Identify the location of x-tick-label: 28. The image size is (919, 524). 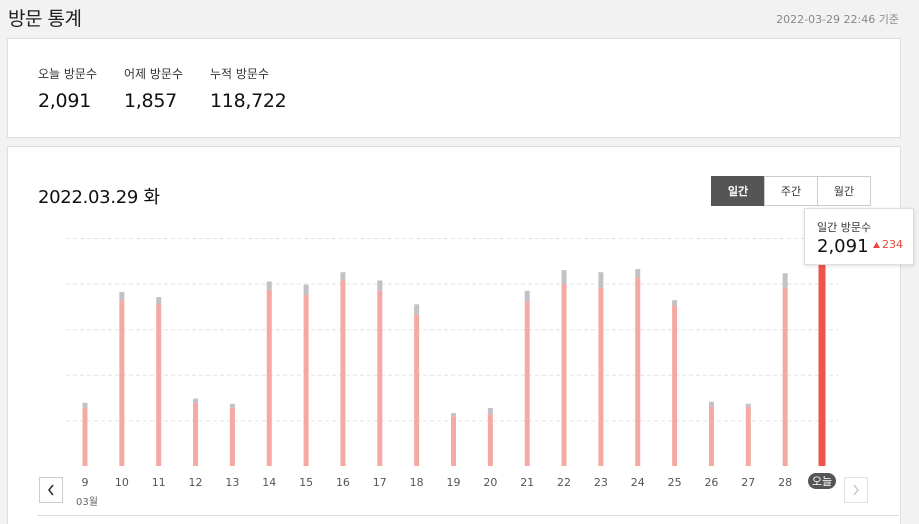
(785, 482).